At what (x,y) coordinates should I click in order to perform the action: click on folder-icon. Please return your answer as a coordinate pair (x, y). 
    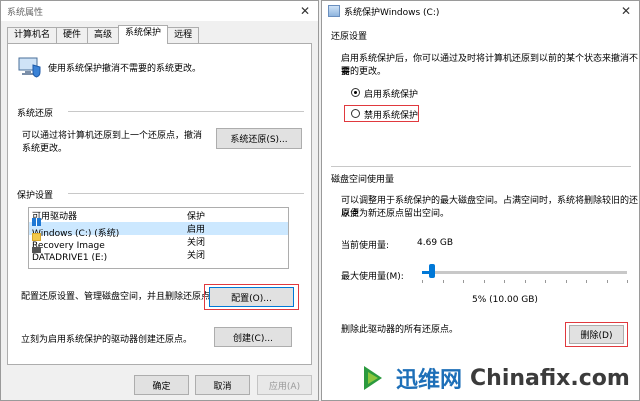
    Looking at the image, I should click on (36, 236).